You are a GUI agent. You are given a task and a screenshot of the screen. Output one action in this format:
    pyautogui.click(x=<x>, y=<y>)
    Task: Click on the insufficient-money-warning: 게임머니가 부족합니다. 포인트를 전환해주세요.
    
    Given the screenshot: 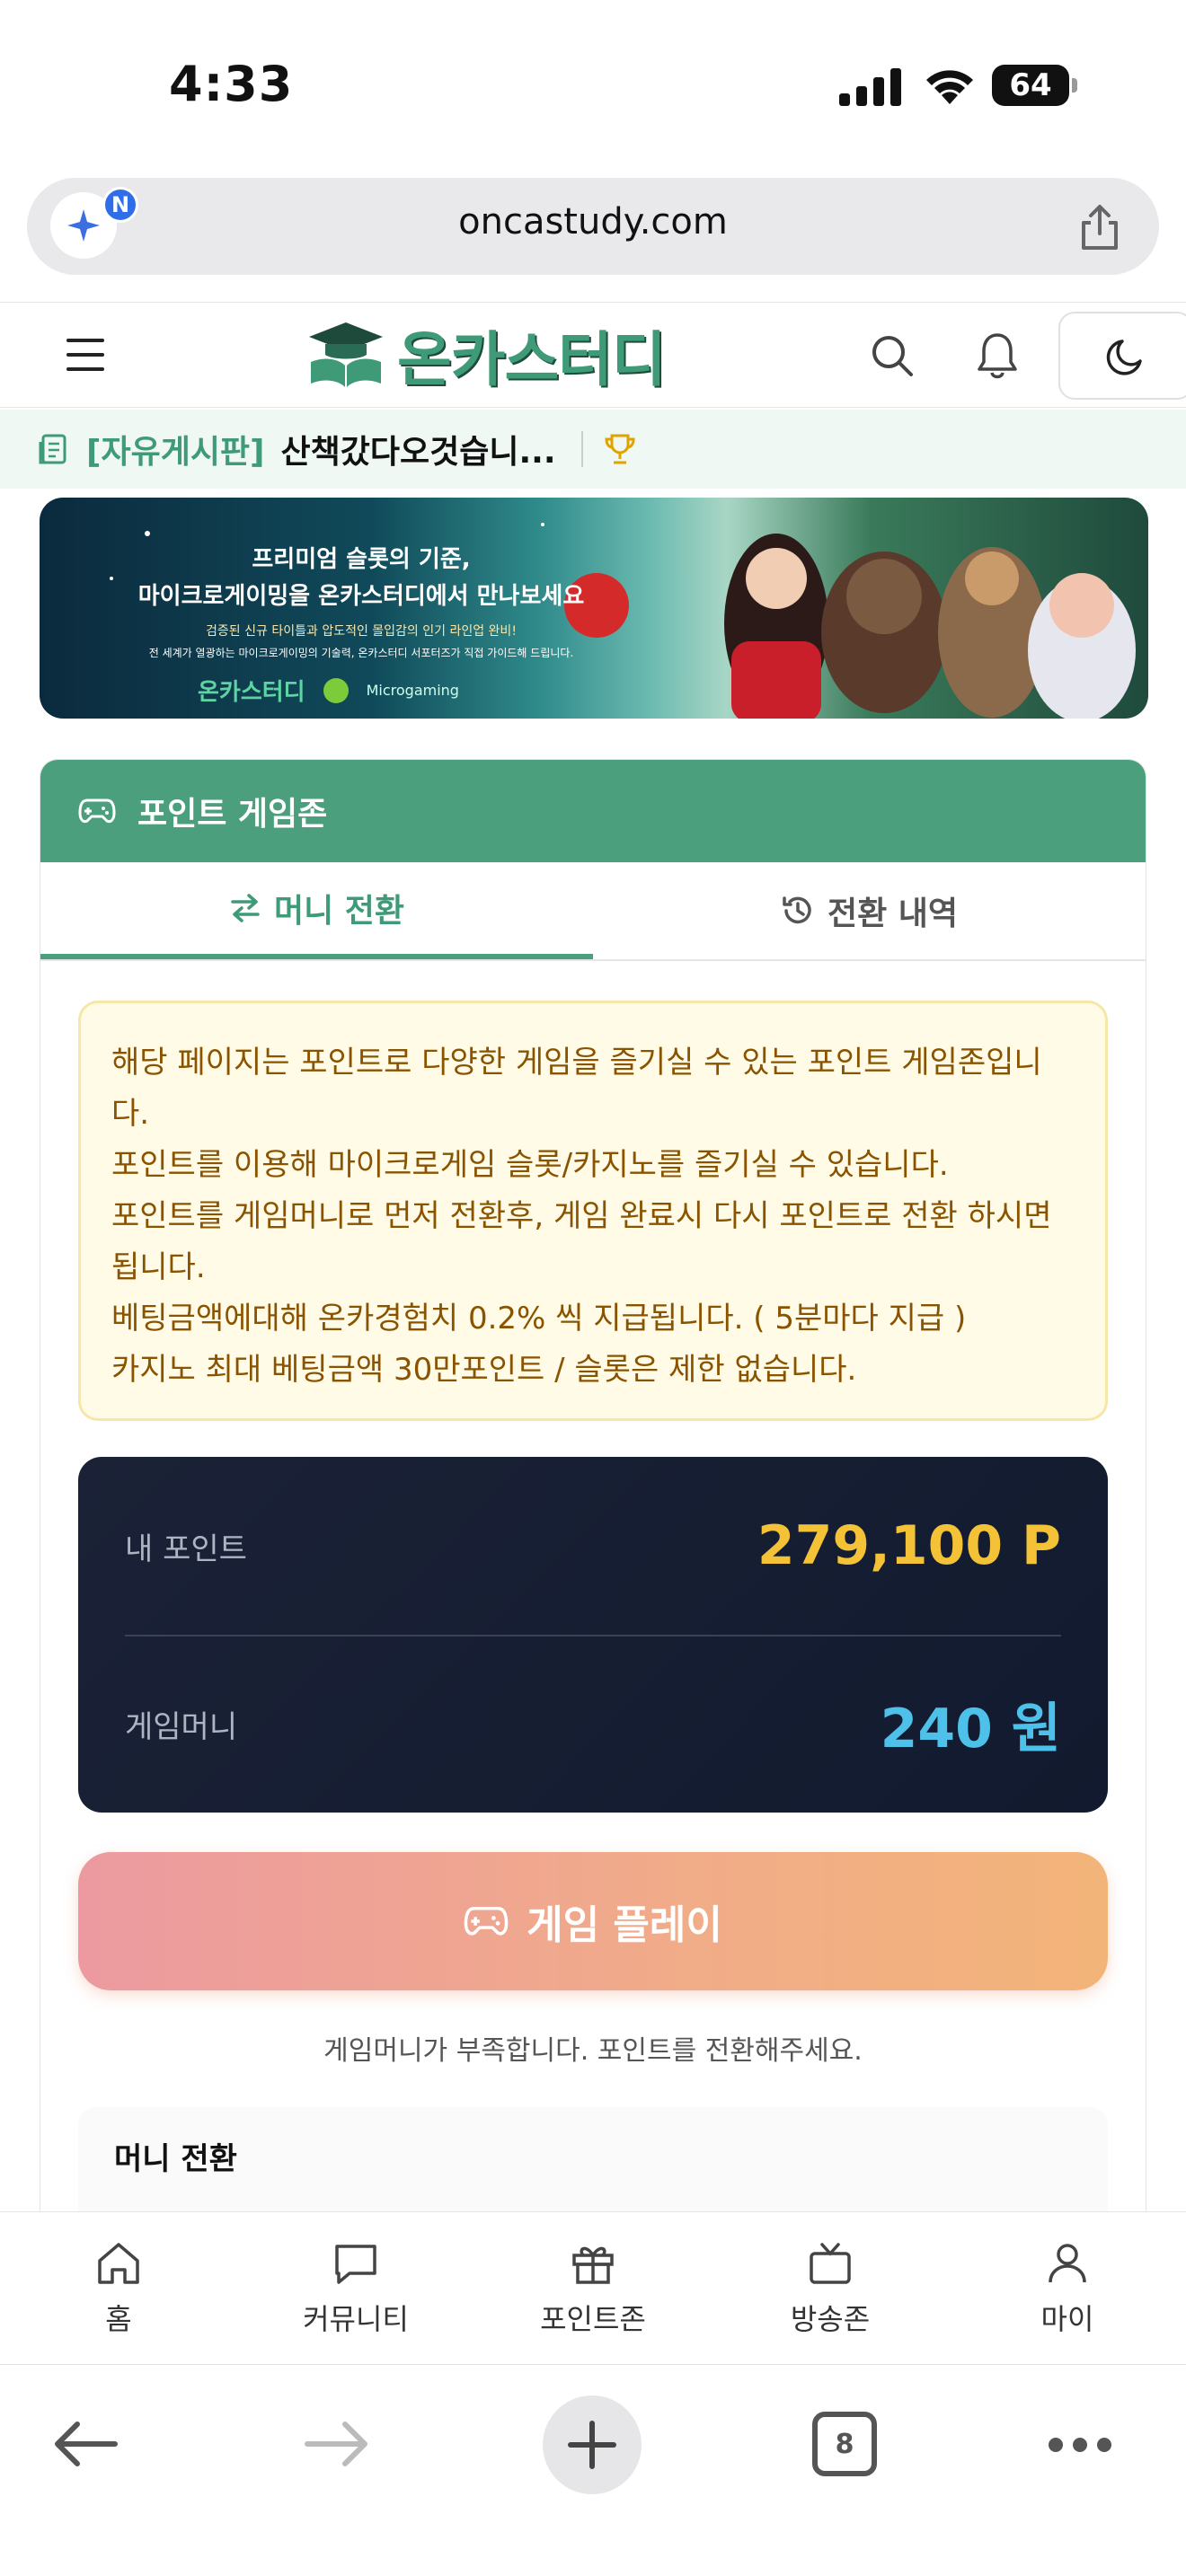 What is the action you would take?
    pyautogui.click(x=593, y=2051)
    